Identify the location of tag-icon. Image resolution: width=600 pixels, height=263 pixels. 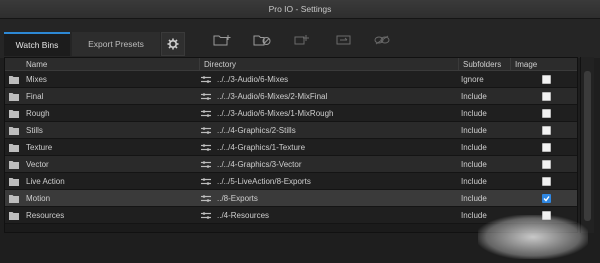
(343, 40).